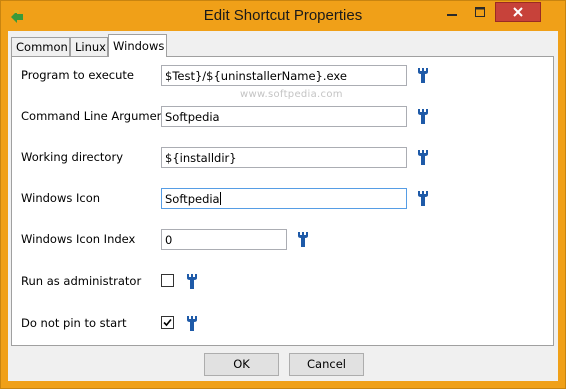 The width and height of the screenshot is (566, 389). I want to click on close-icon, so click(518, 12).